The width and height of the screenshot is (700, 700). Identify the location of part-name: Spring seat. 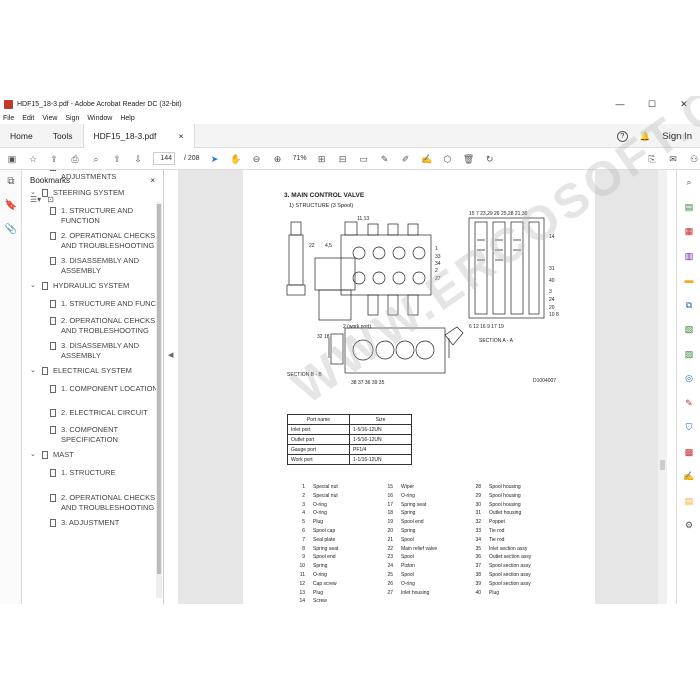
(326, 548).